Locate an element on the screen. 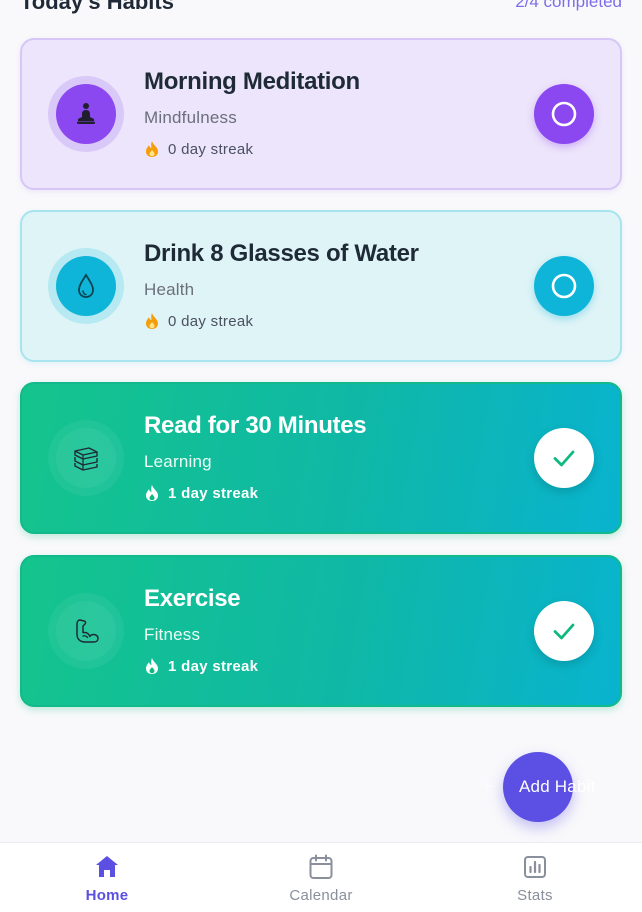 The width and height of the screenshot is (642, 912). flexed-arm-icon is located at coordinates (86, 631).